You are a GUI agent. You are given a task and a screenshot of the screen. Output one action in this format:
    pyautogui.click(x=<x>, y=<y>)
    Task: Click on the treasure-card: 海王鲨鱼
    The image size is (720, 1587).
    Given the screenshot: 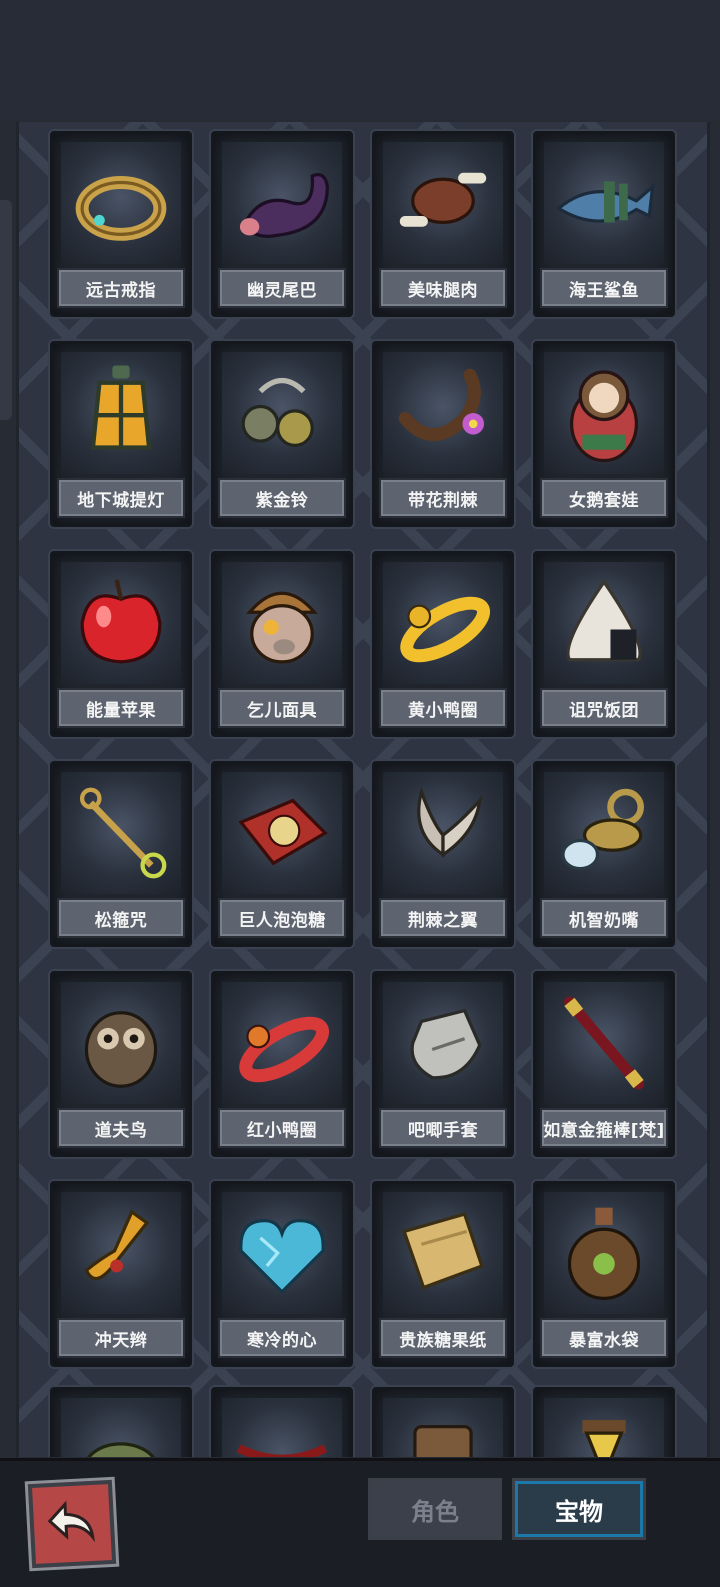 What is the action you would take?
    pyautogui.click(x=604, y=224)
    